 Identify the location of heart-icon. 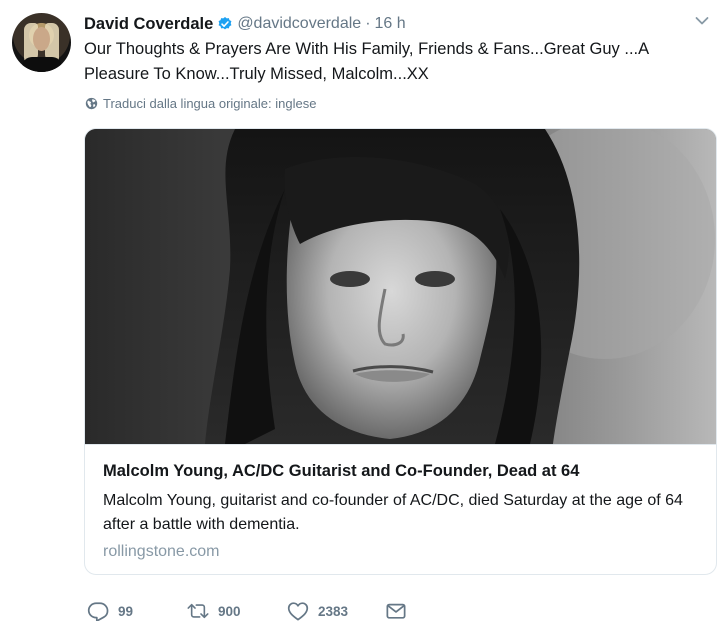
(298, 611).